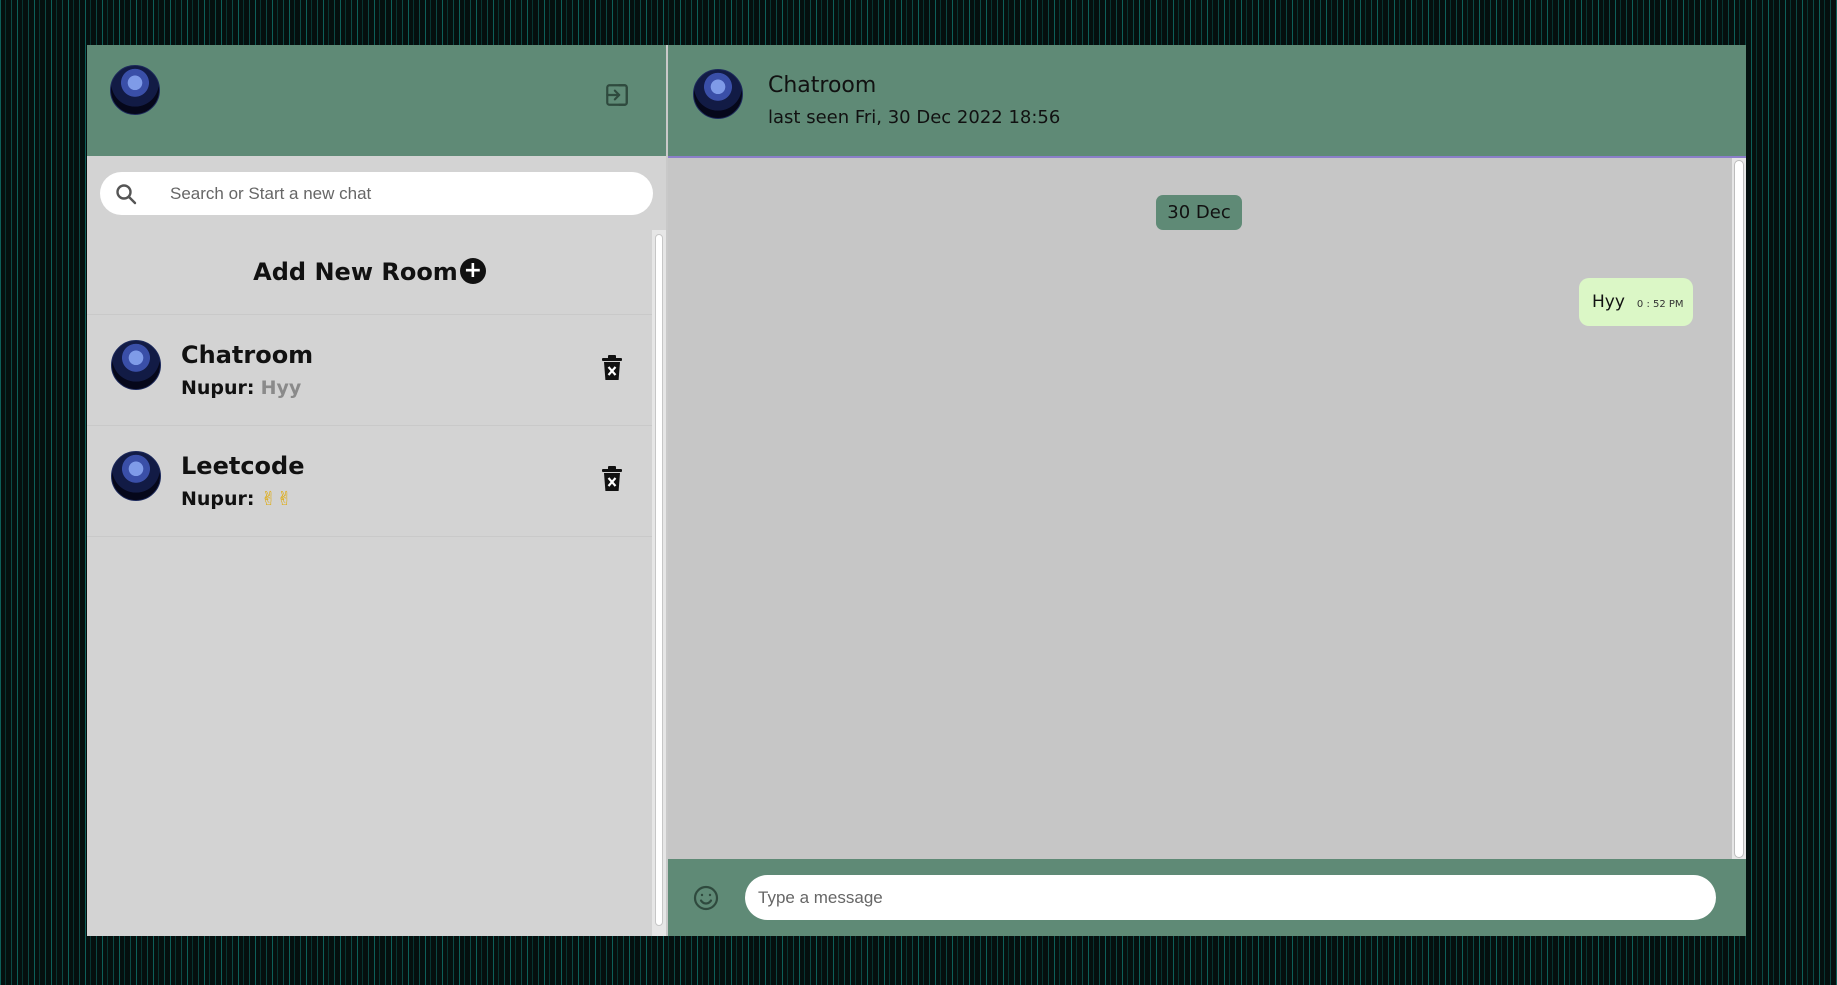 The image size is (1837, 985). I want to click on logout-button, so click(617, 95).